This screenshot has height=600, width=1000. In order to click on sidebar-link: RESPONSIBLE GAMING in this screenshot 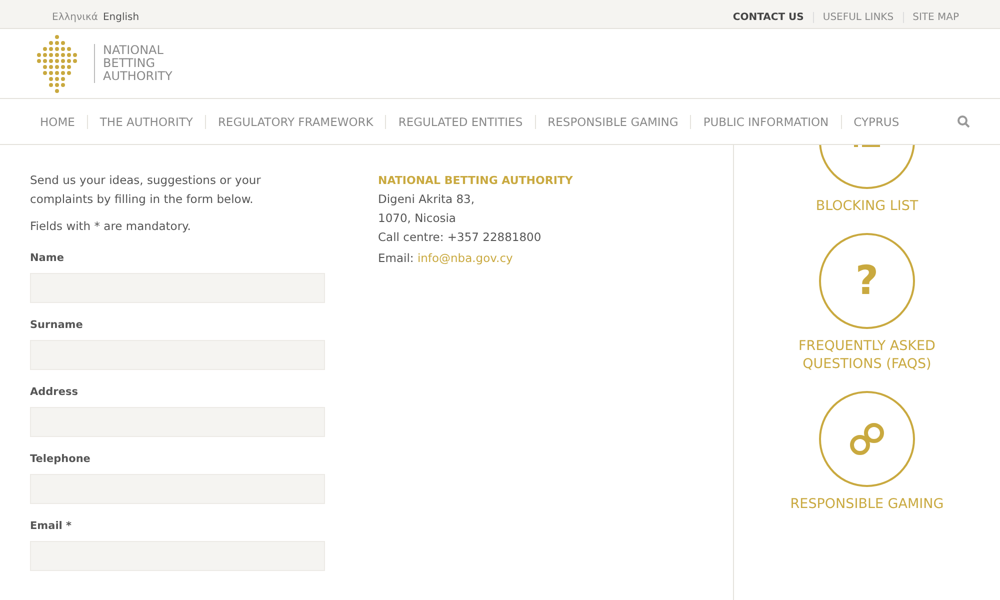, I will do `click(867, 504)`.